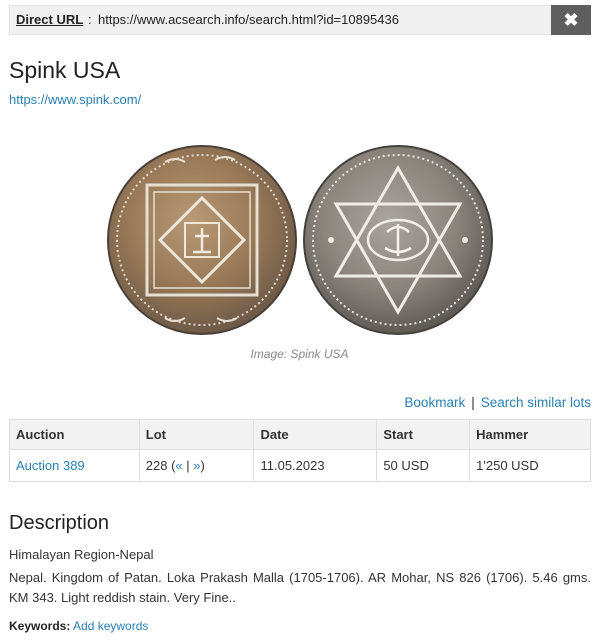  What do you see at coordinates (74, 434) in the screenshot?
I see `column-header-auction: Auction` at bounding box center [74, 434].